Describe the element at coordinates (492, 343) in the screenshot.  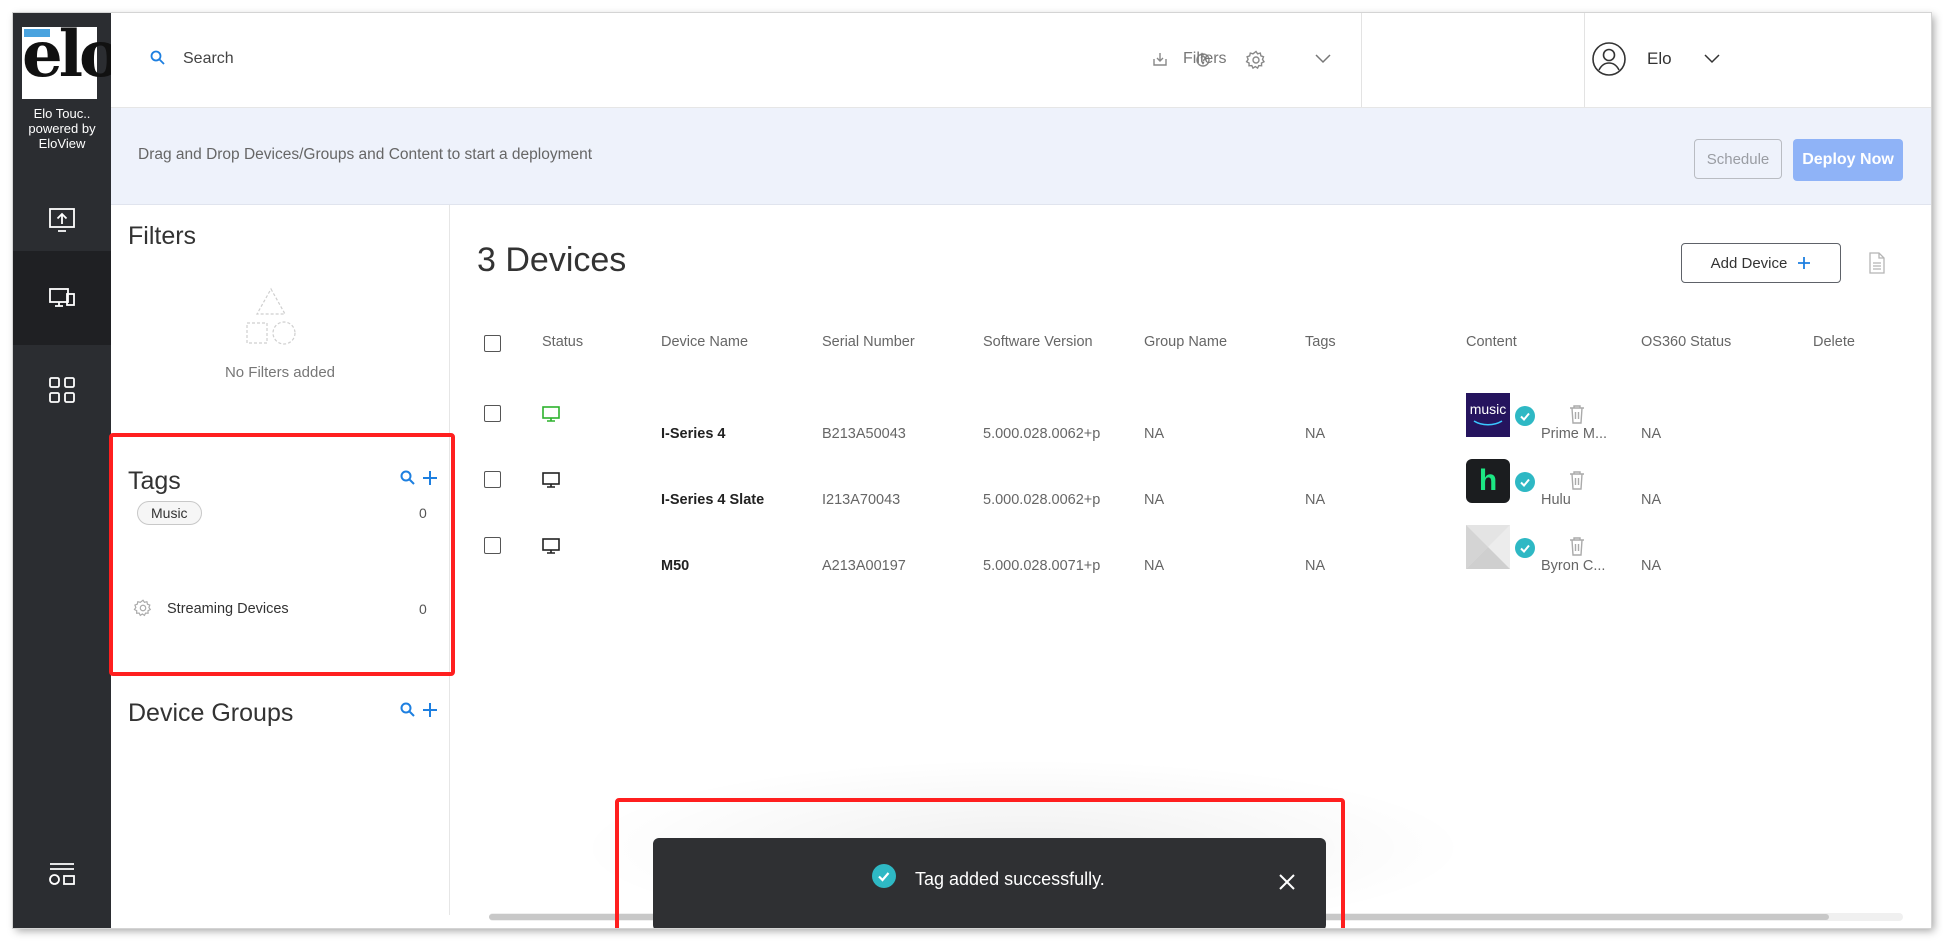
I see `select-all-checkbox` at that location.